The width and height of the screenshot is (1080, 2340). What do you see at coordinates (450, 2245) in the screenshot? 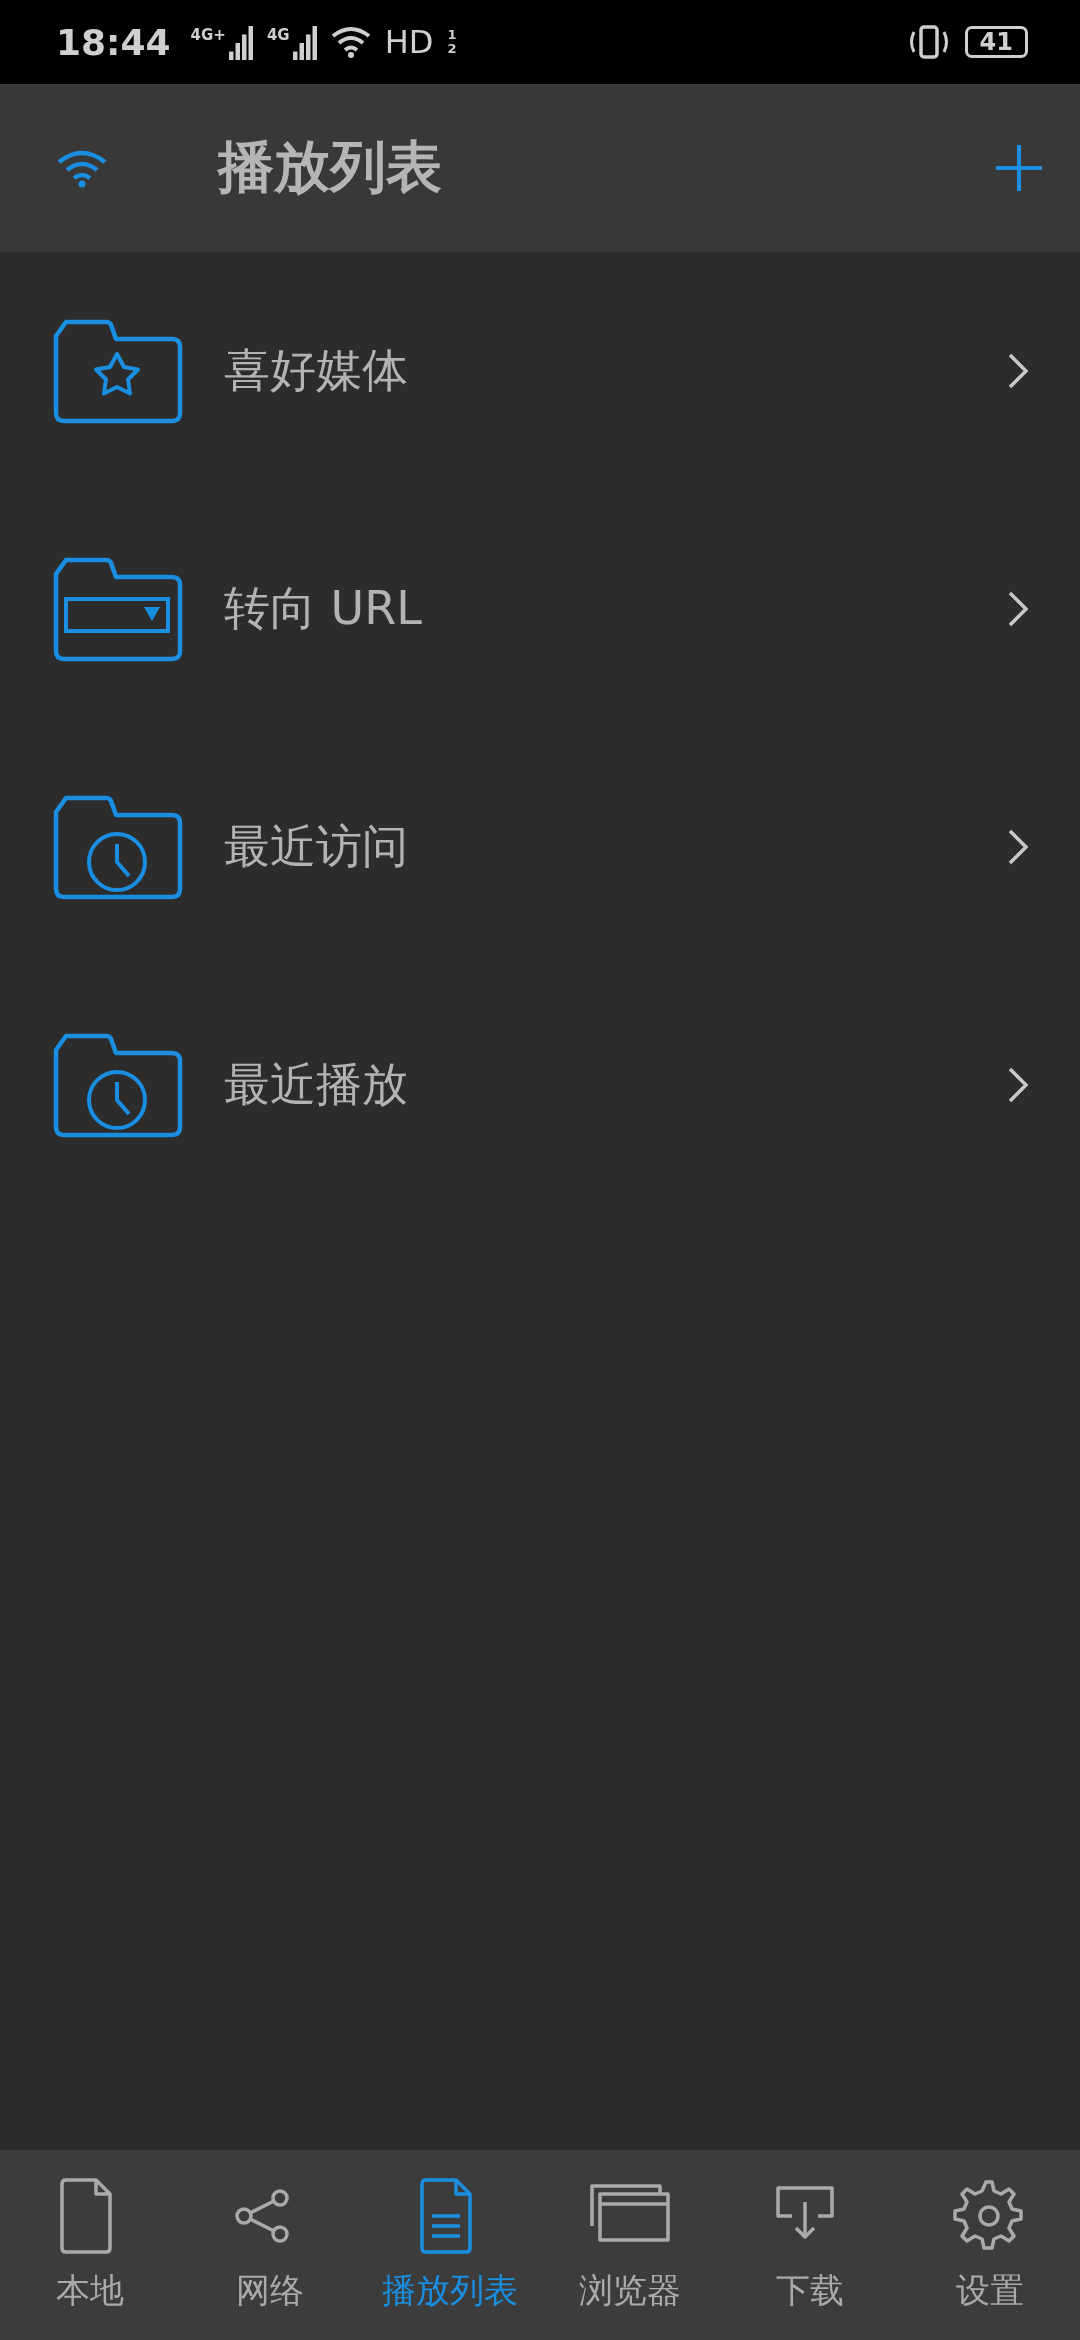
I see `nav-tab: 播放列表` at bounding box center [450, 2245].